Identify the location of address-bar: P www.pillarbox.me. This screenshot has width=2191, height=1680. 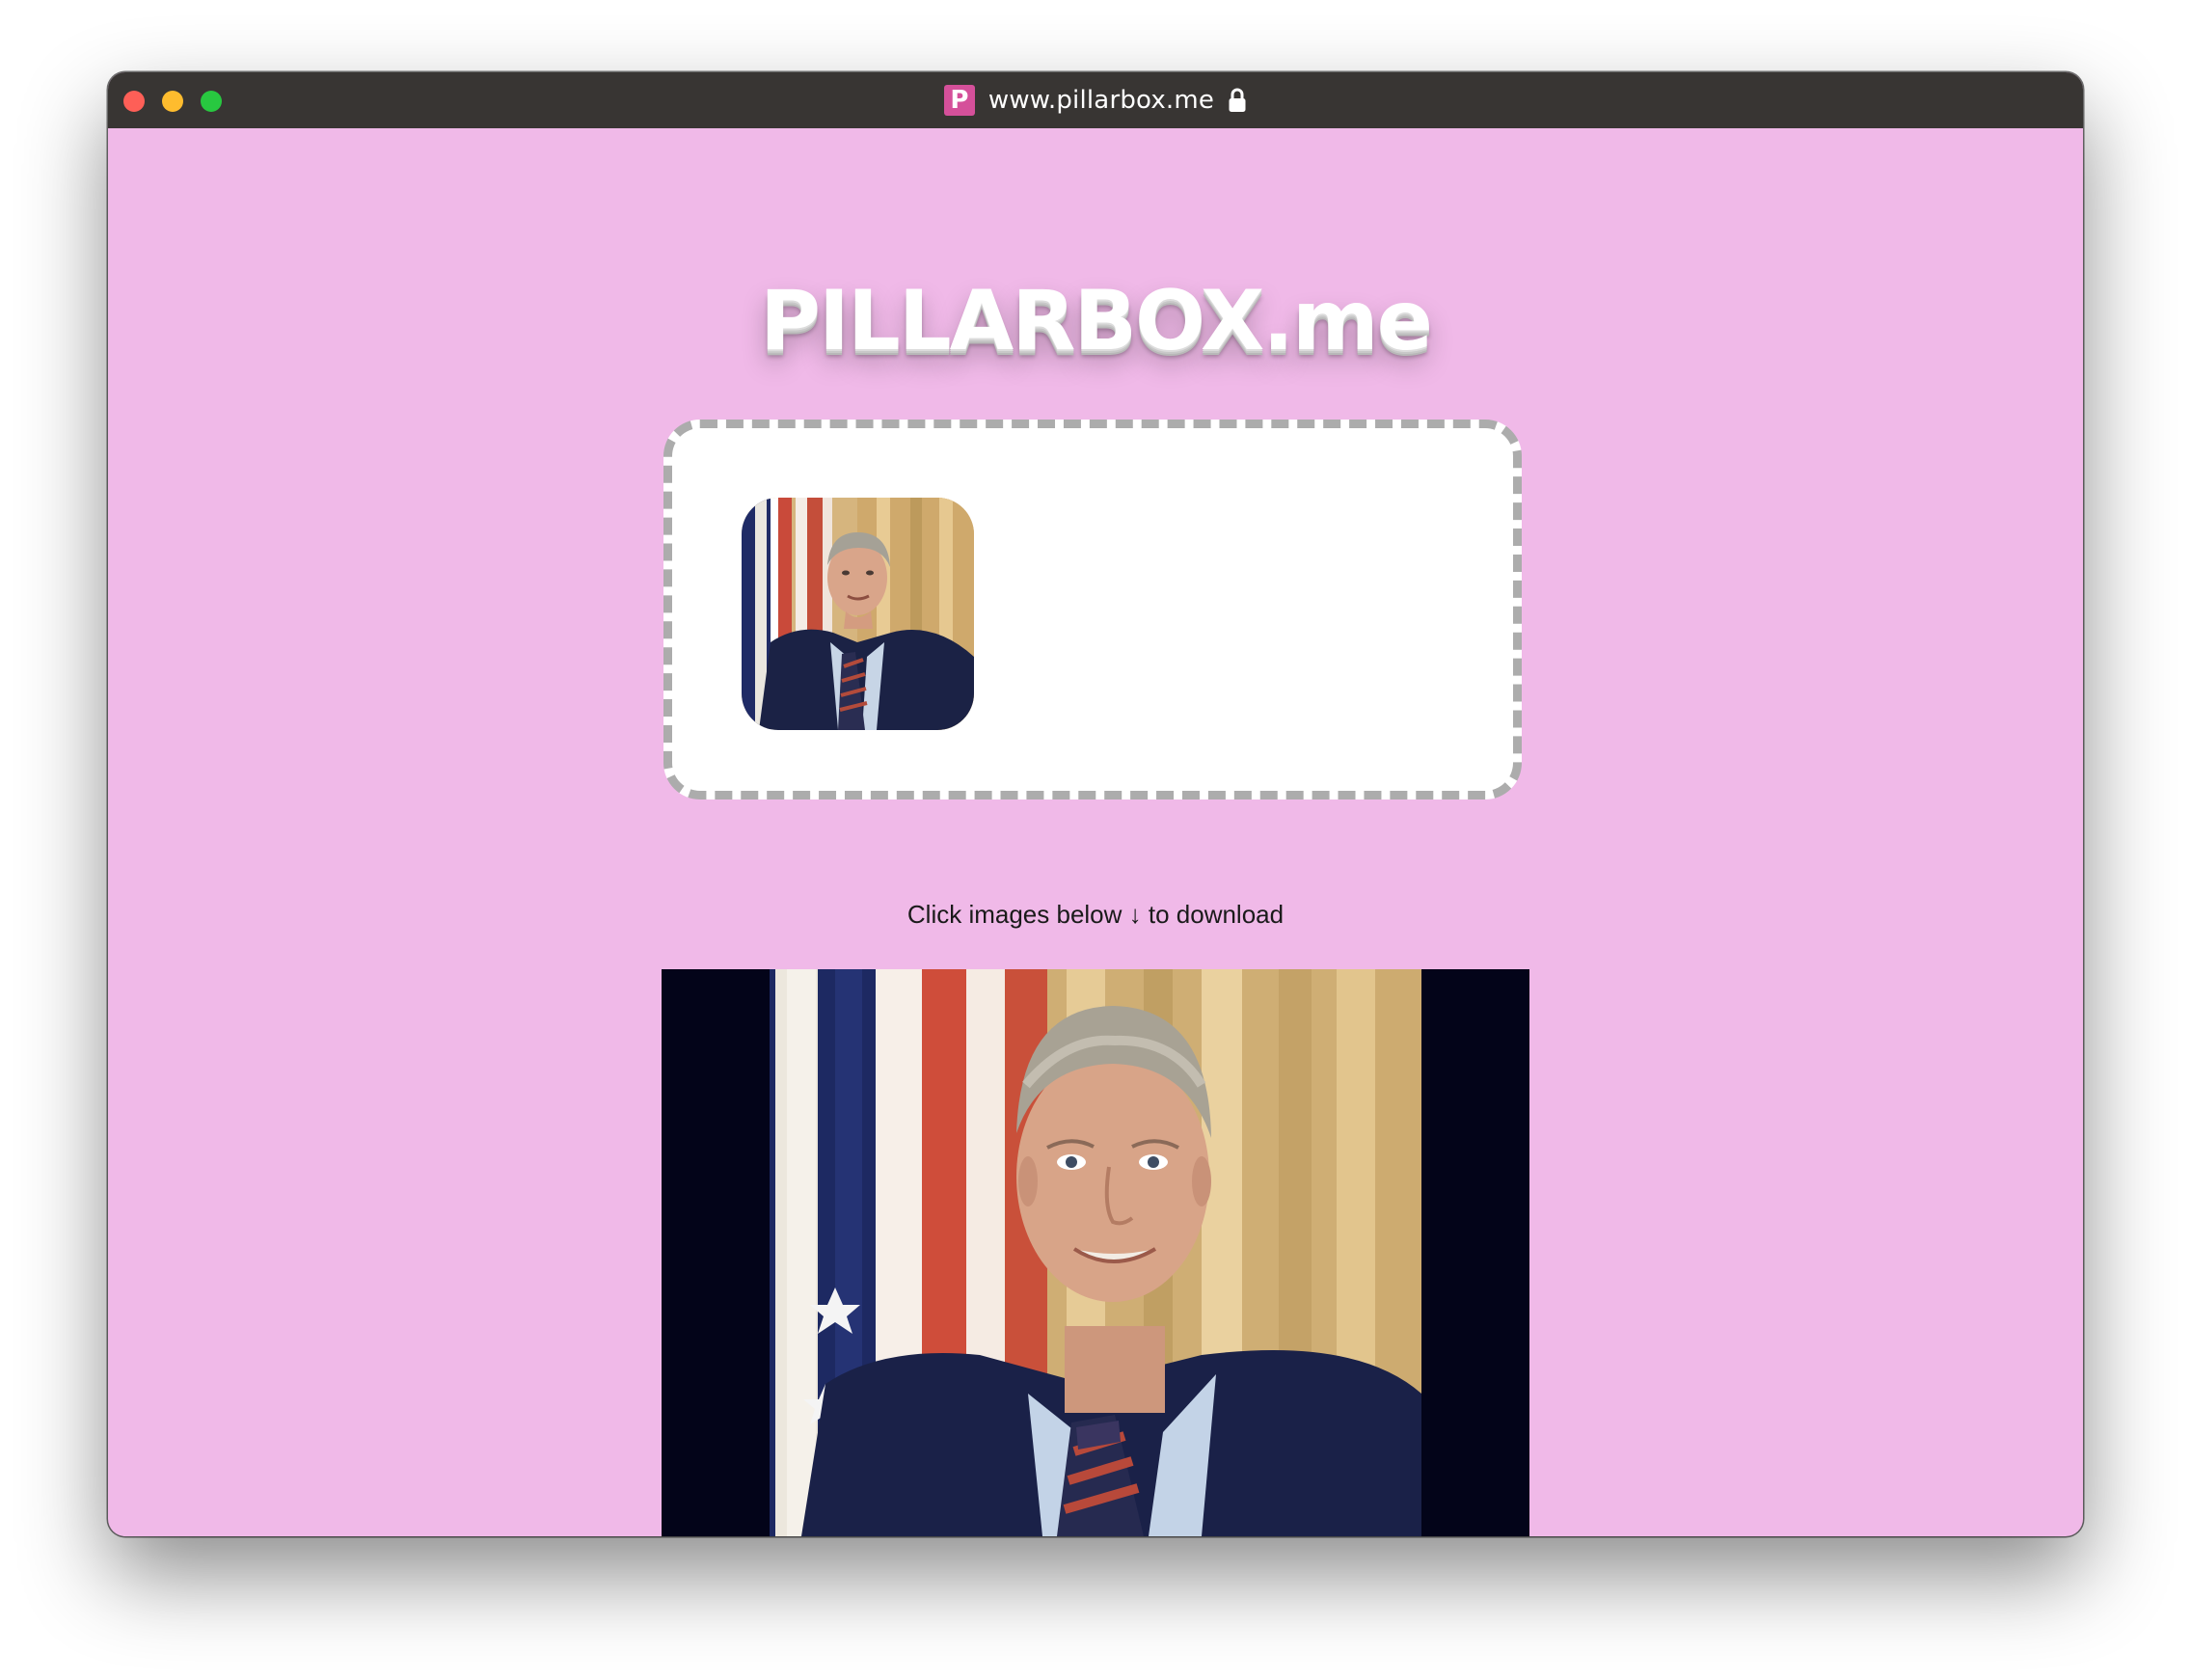
(1095, 100).